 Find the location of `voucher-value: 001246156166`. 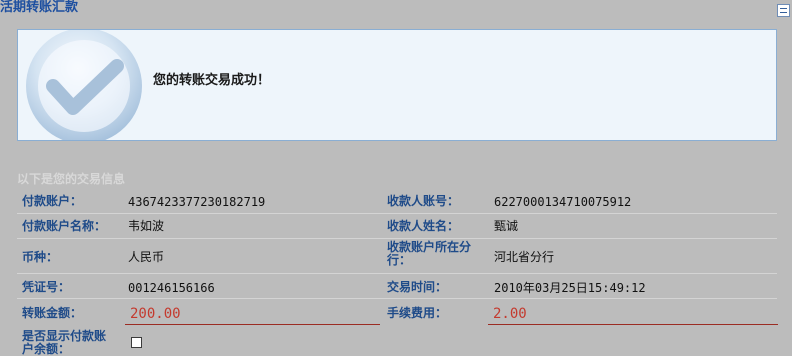

voucher-value: 001246156166 is located at coordinates (171, 288).